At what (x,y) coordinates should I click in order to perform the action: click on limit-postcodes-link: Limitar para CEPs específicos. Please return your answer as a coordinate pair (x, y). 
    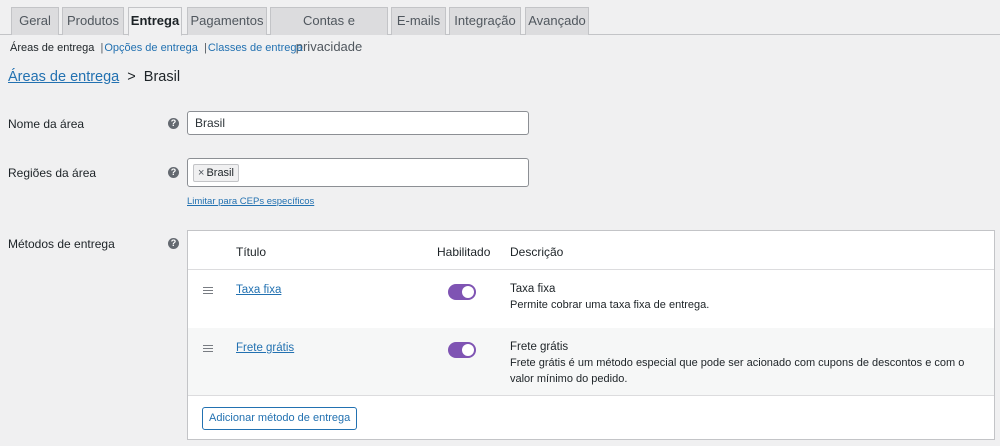
    Looking at the image, I should click on (250, 201).